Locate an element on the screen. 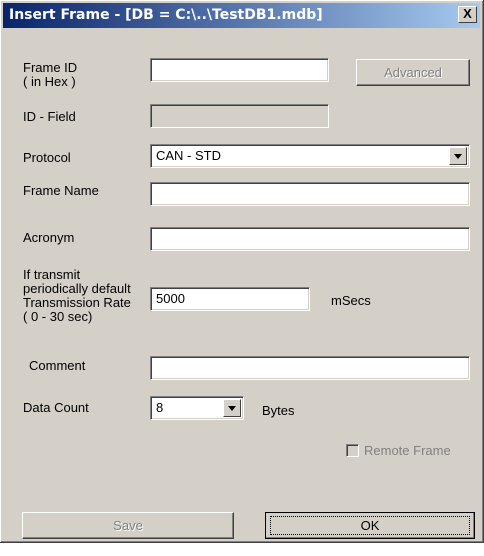  frame-id-label: Frame ID is located at coordinates (50, 67).